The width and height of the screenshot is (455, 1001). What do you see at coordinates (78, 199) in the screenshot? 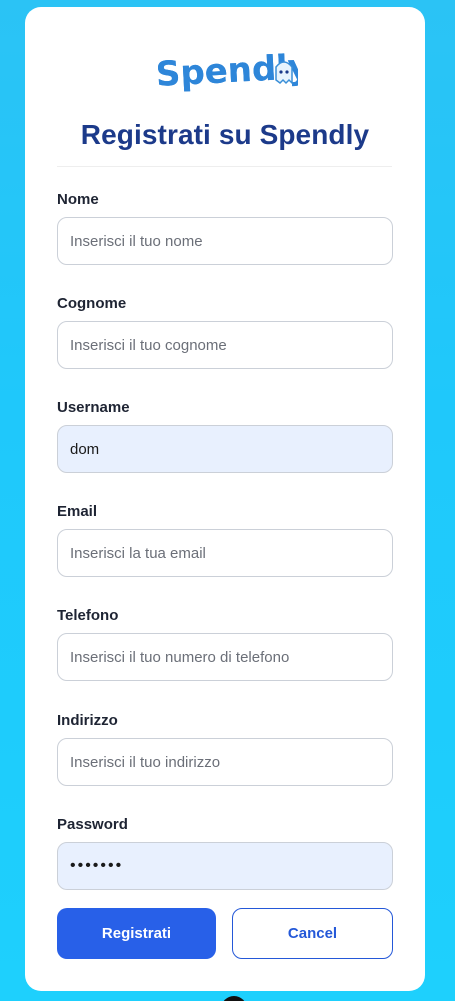
I see `nome-label: Nome` at bounding box center [78, 199].